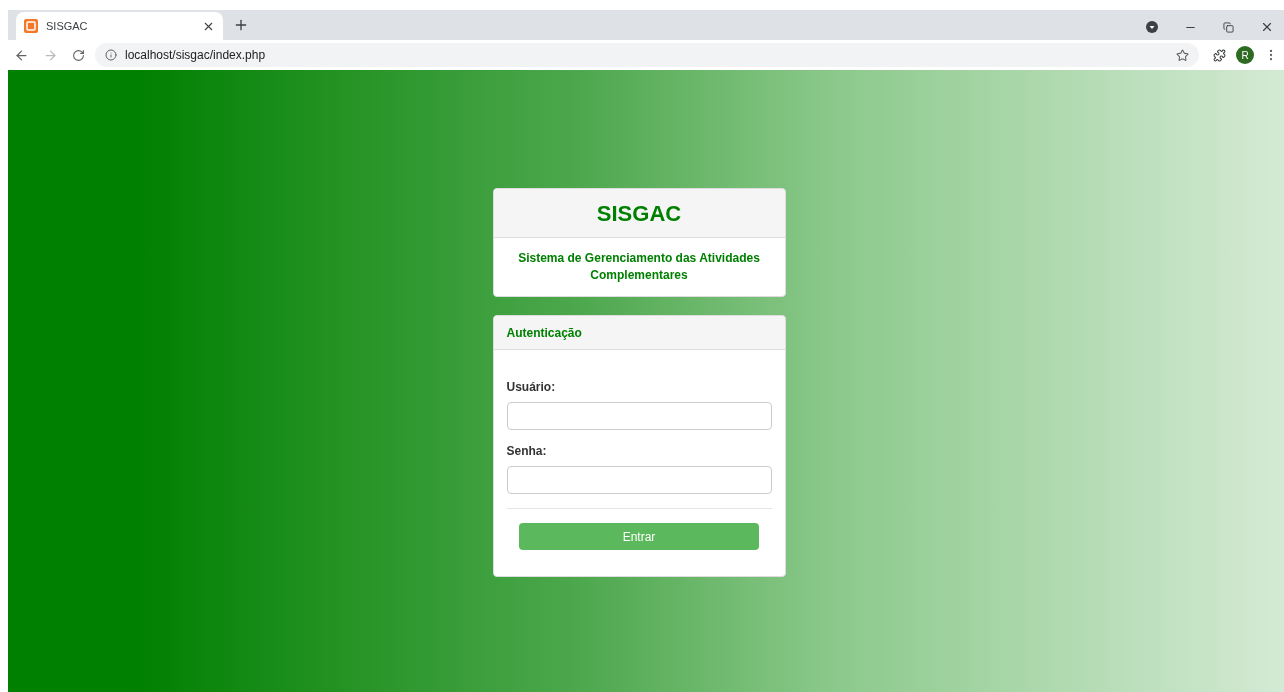 The image size is (1284, 692). I want to click on info-icon, so click(111, 55).